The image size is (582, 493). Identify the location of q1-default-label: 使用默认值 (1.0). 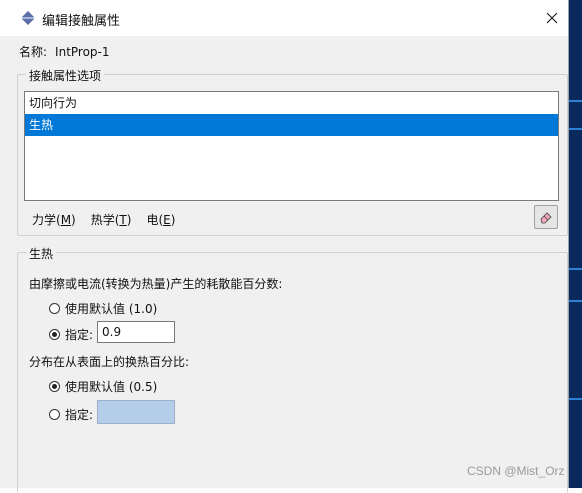
(111, 309).